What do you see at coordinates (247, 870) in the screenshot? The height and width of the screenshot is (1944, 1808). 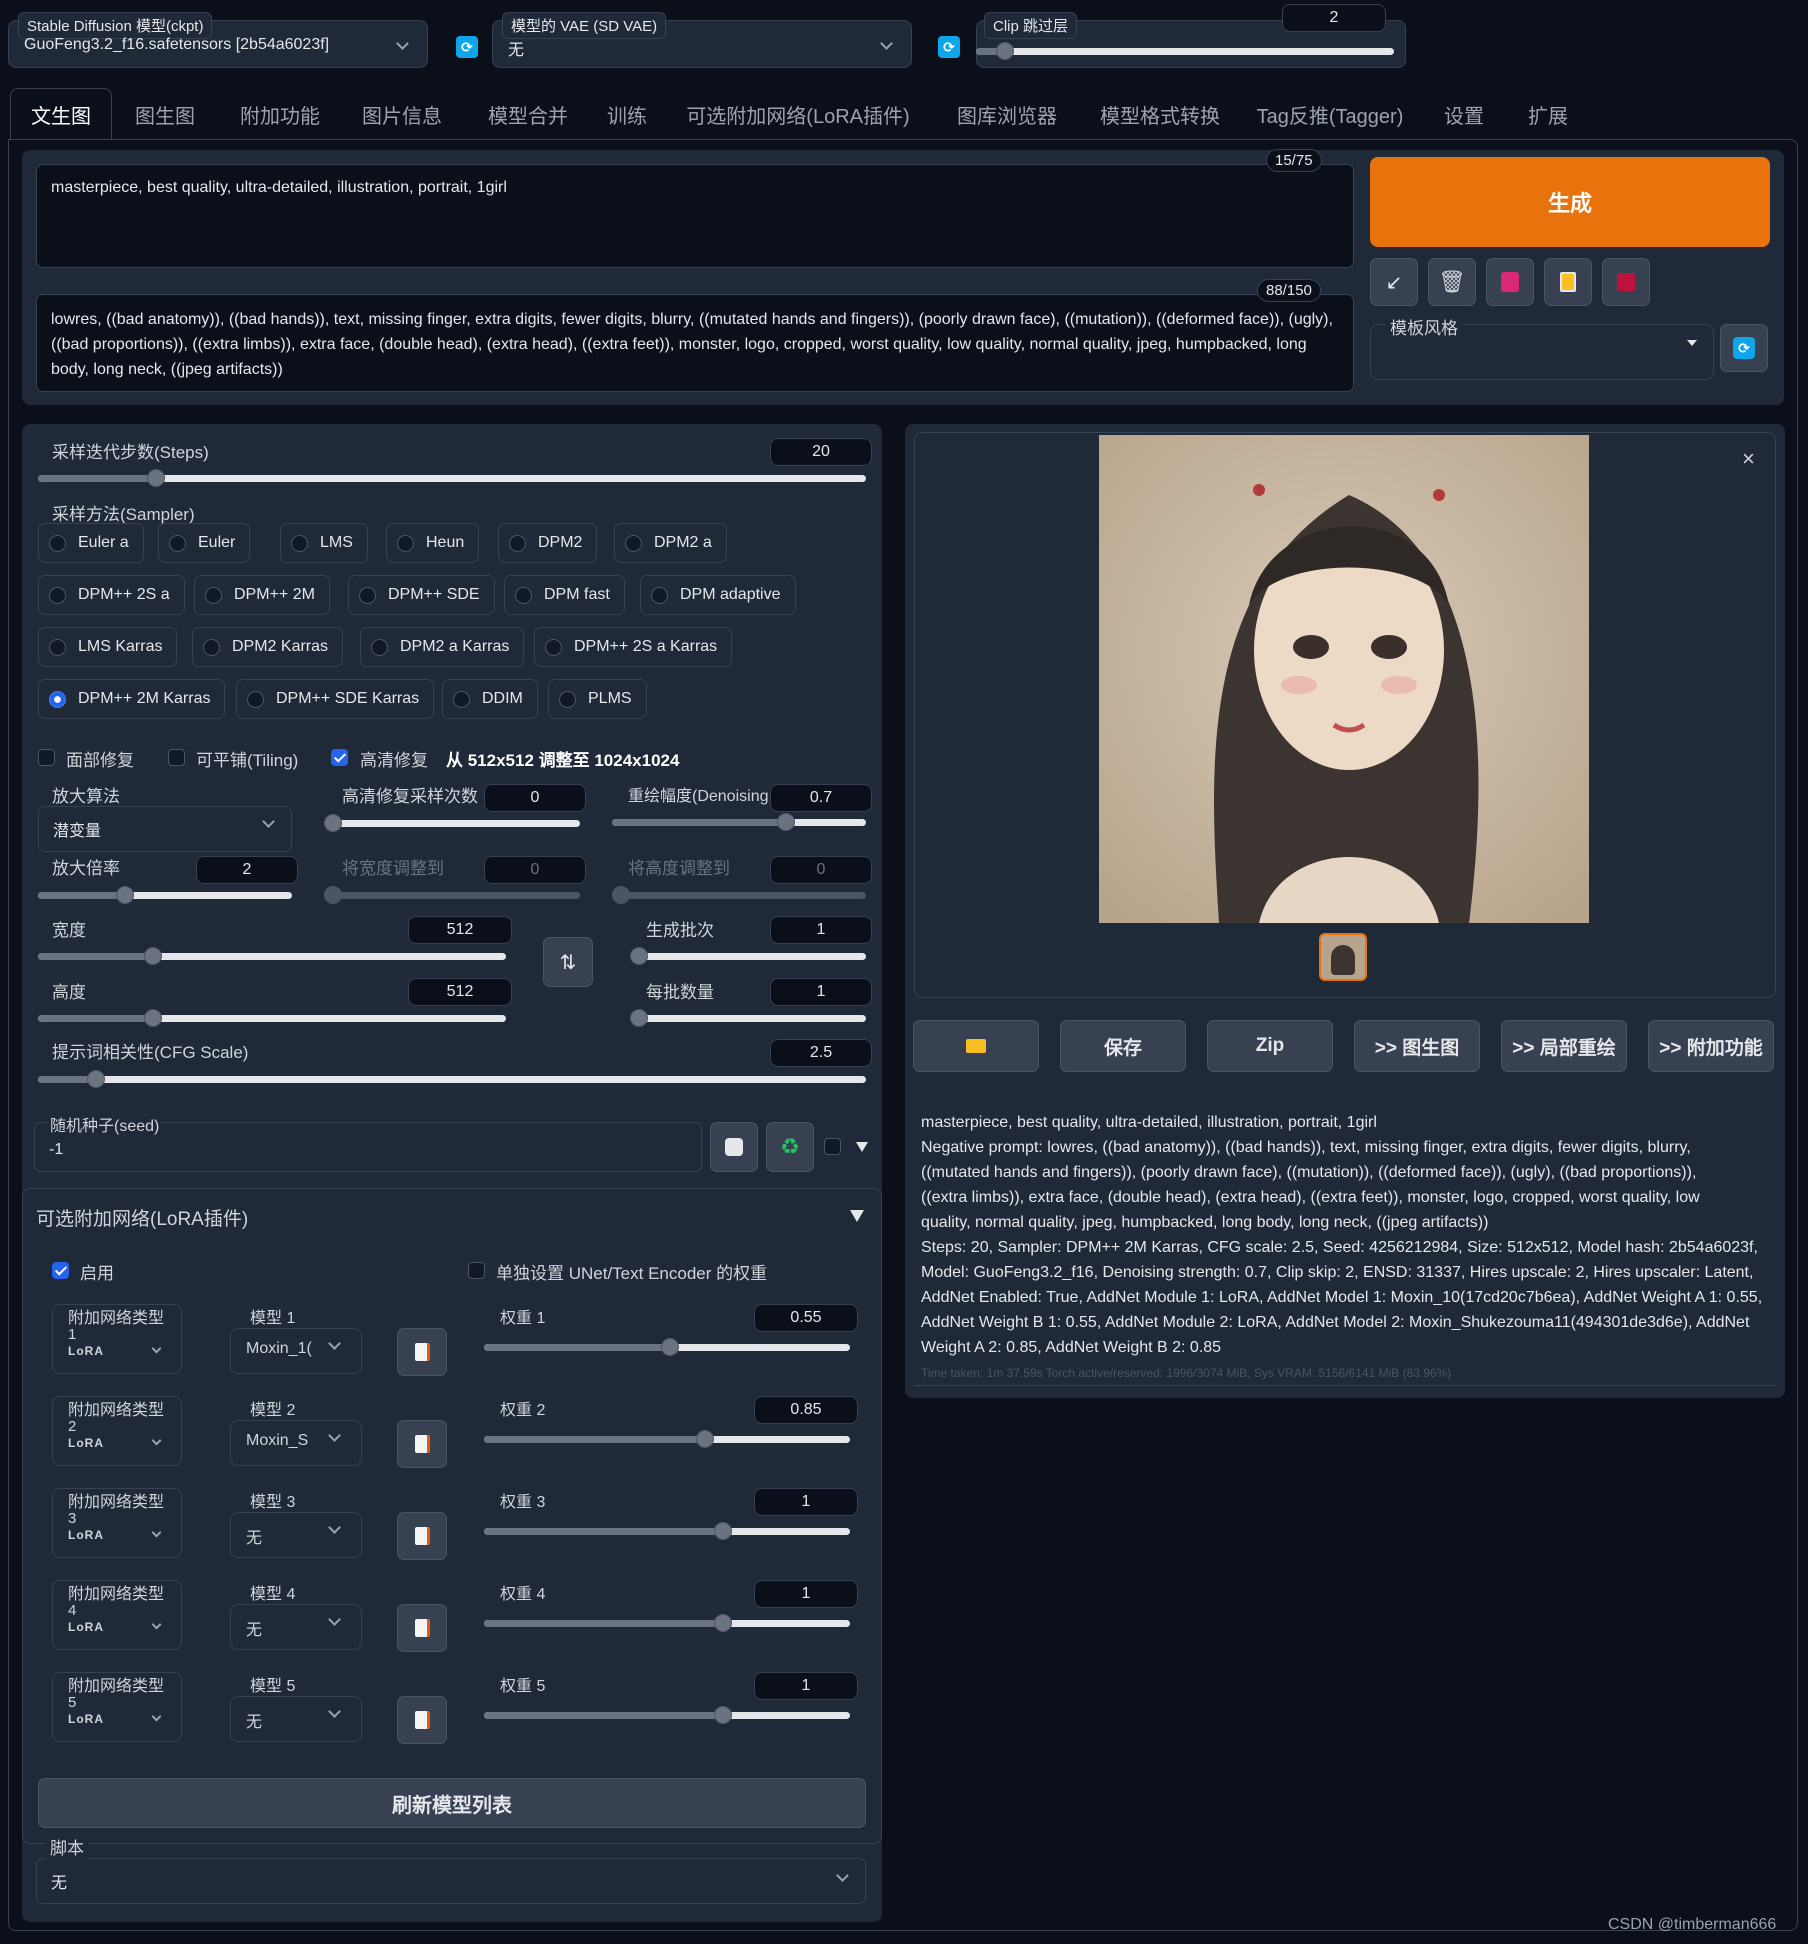 I see `scale-input: 2` at bounding box center [247, 870].